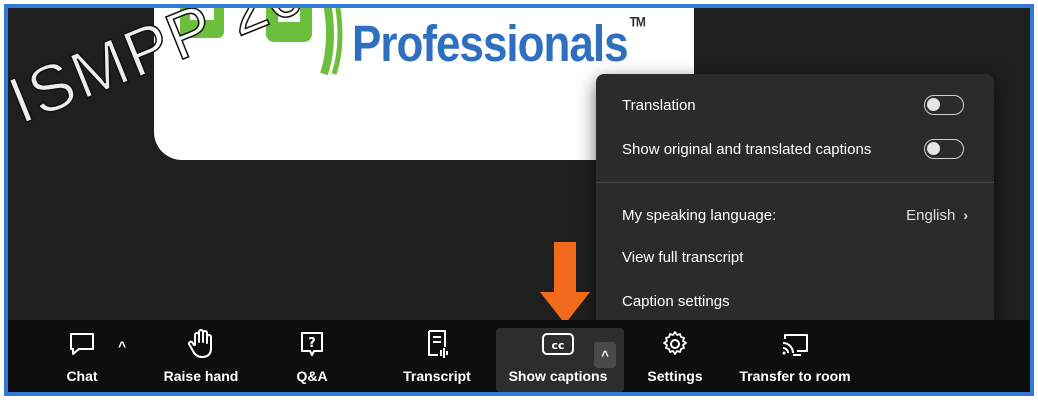 The width and height of the screenshot is (1038, 400). Describe the element at coordinates (795, 182) in the screenshot. I see `menu-divider` at that location.